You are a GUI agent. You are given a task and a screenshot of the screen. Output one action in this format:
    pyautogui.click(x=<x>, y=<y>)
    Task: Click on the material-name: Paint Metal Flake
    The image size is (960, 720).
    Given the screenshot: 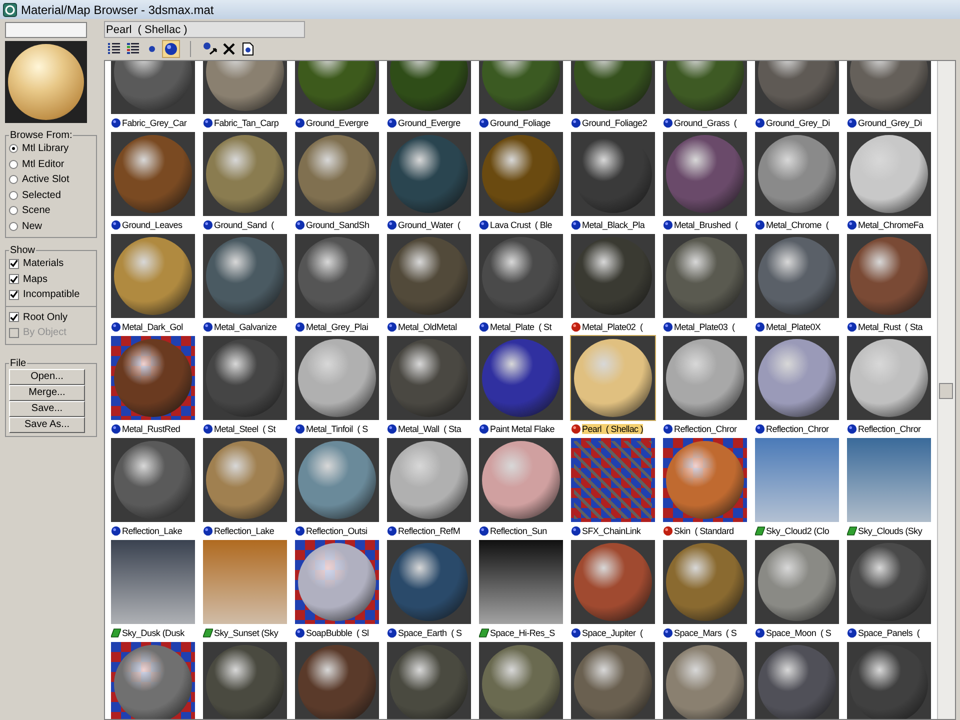 What is the action you would take?
    pyautogui.click(x=516, y=429)
    